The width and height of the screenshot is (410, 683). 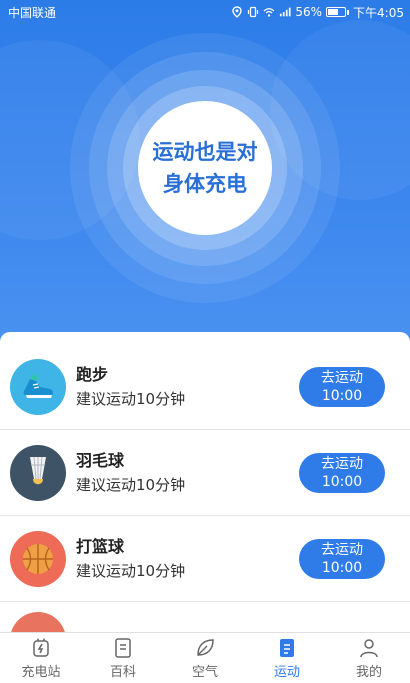 I want to click on tab-mine: 我的, so click(x=369, y=658).